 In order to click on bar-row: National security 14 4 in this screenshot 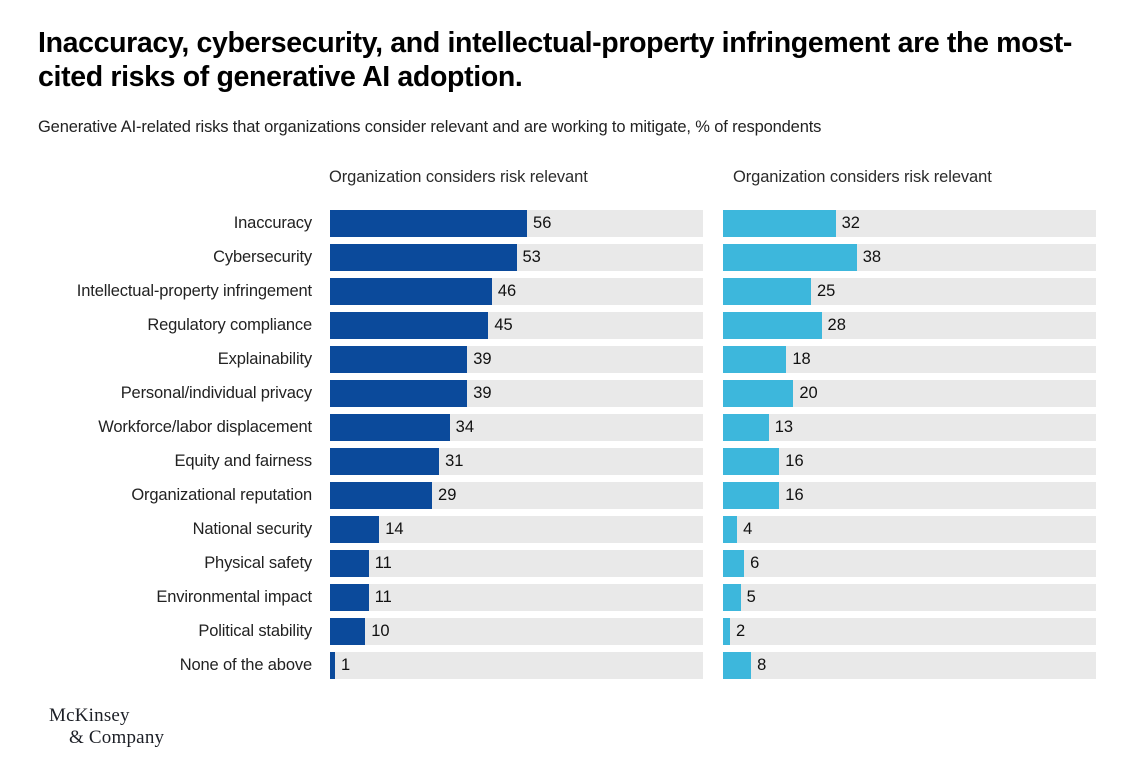, I will do `click(566, 533)`.